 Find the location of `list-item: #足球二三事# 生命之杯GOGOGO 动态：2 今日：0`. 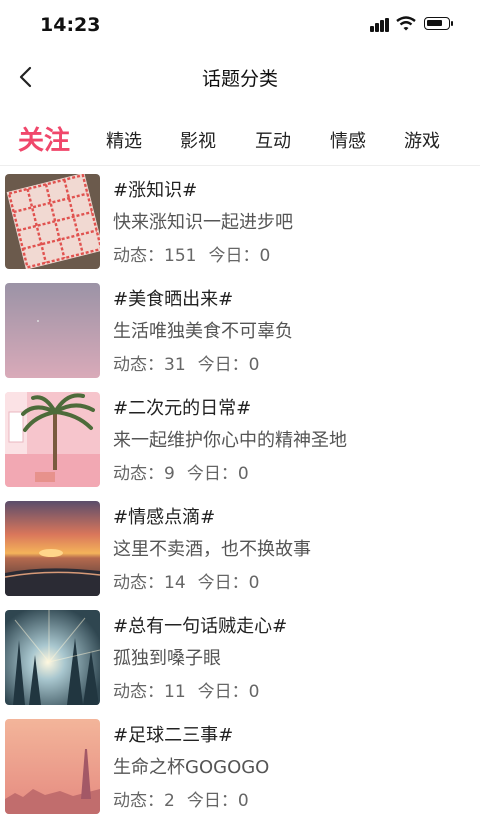

list-item: #足球二三事# 生命之杯GOGOGO 动态：2 今日：0 is located at coordinates (240, 765).